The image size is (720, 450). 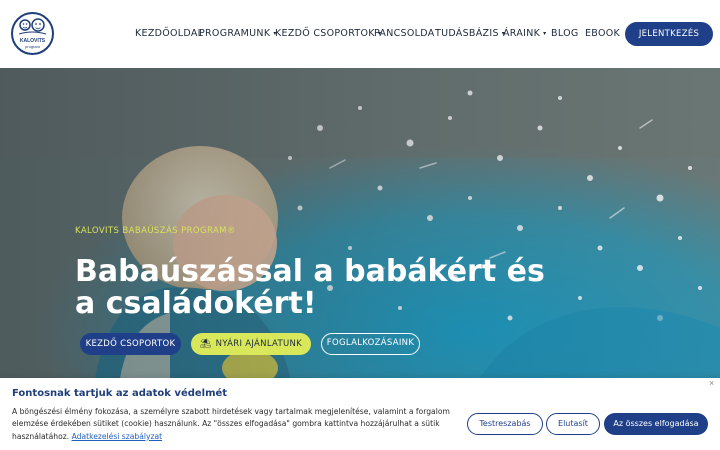 I want to click on customize-cookies-button: Testreszabás, so click(x=505, y=424).